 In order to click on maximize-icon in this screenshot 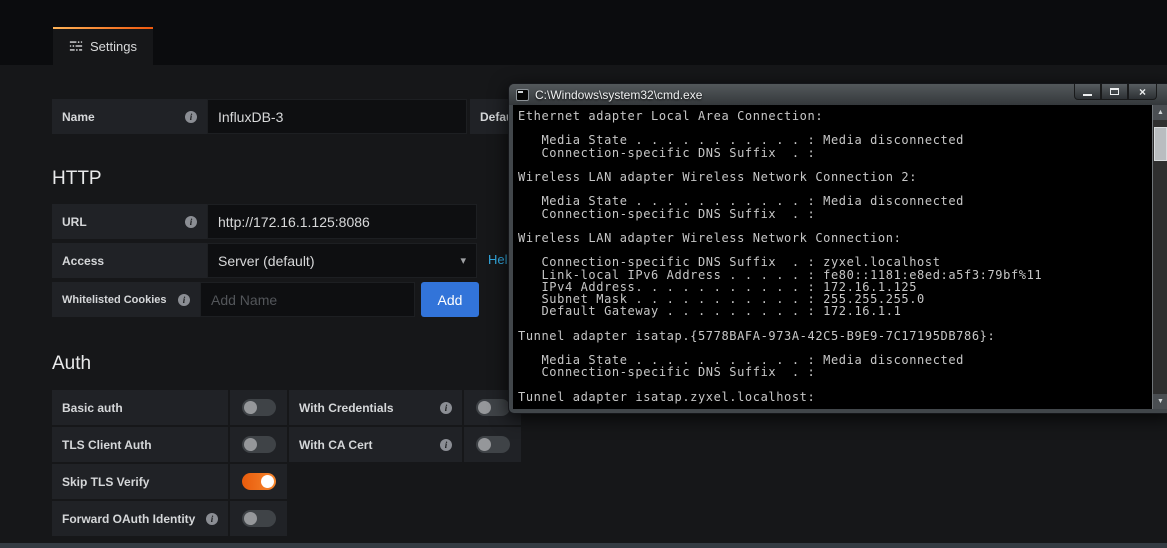, I will do `click(1114, 91)`.